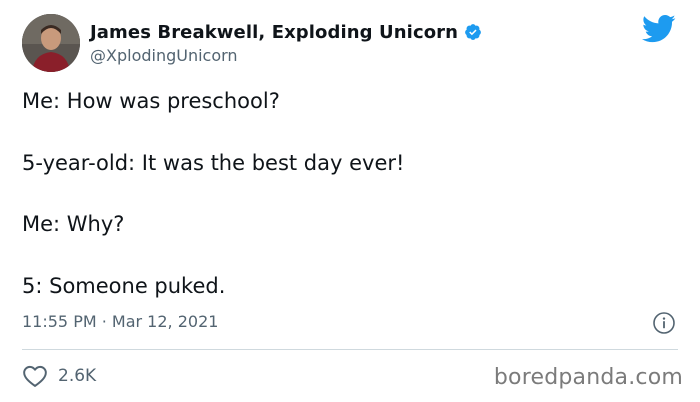 This screenshot has height=402, width=700. Describe the element at coordinates (120, 321) in the screenshot. I see `tweet-timestamp: 11:55 PM · Mar 12, 2021` at that location.